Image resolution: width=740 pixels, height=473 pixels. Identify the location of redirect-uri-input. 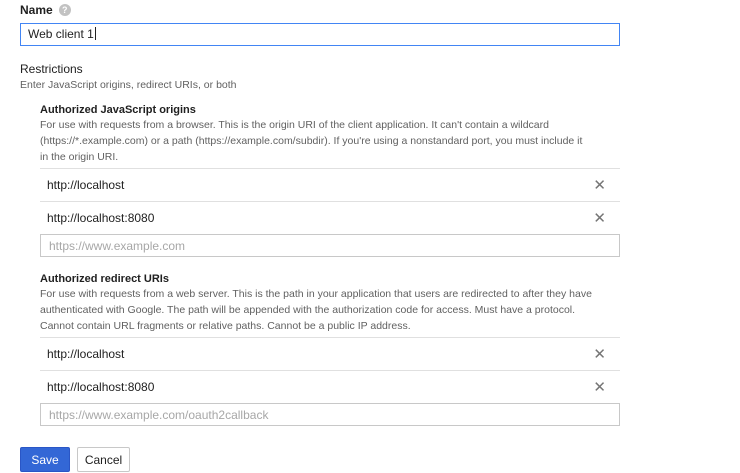
(330, 414).